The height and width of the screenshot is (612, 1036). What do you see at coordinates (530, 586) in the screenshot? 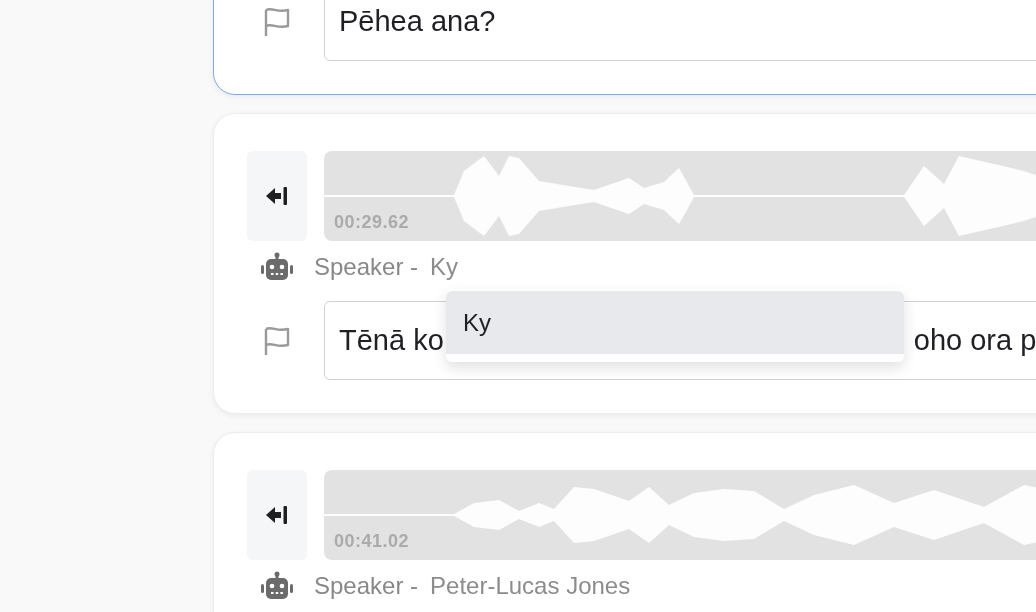
I see `speaker-name: Peter-Lucas Jones` at bounding box center [530, 586].